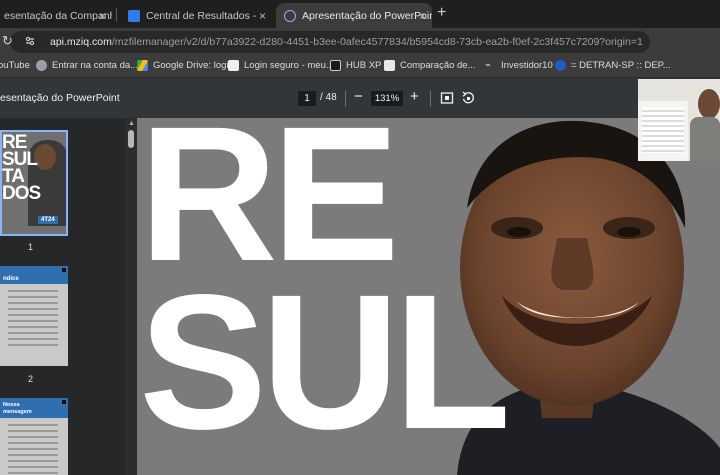  I want to click on chart-icon: ⌁, so click(488, 65).